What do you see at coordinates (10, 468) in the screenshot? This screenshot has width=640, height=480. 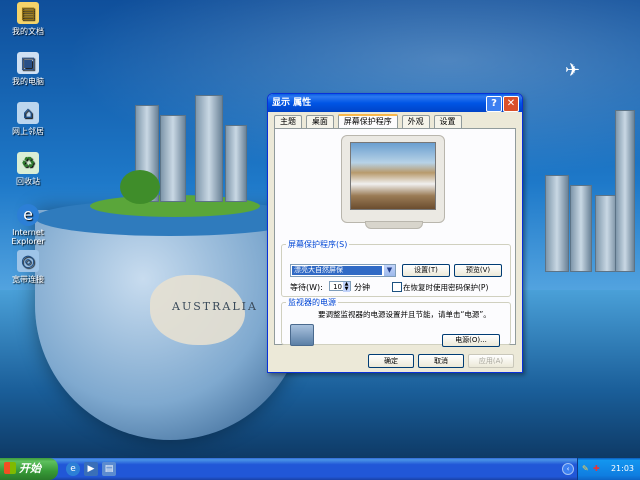 I see `windows-logo-icon` at bounding box center [10, 468].